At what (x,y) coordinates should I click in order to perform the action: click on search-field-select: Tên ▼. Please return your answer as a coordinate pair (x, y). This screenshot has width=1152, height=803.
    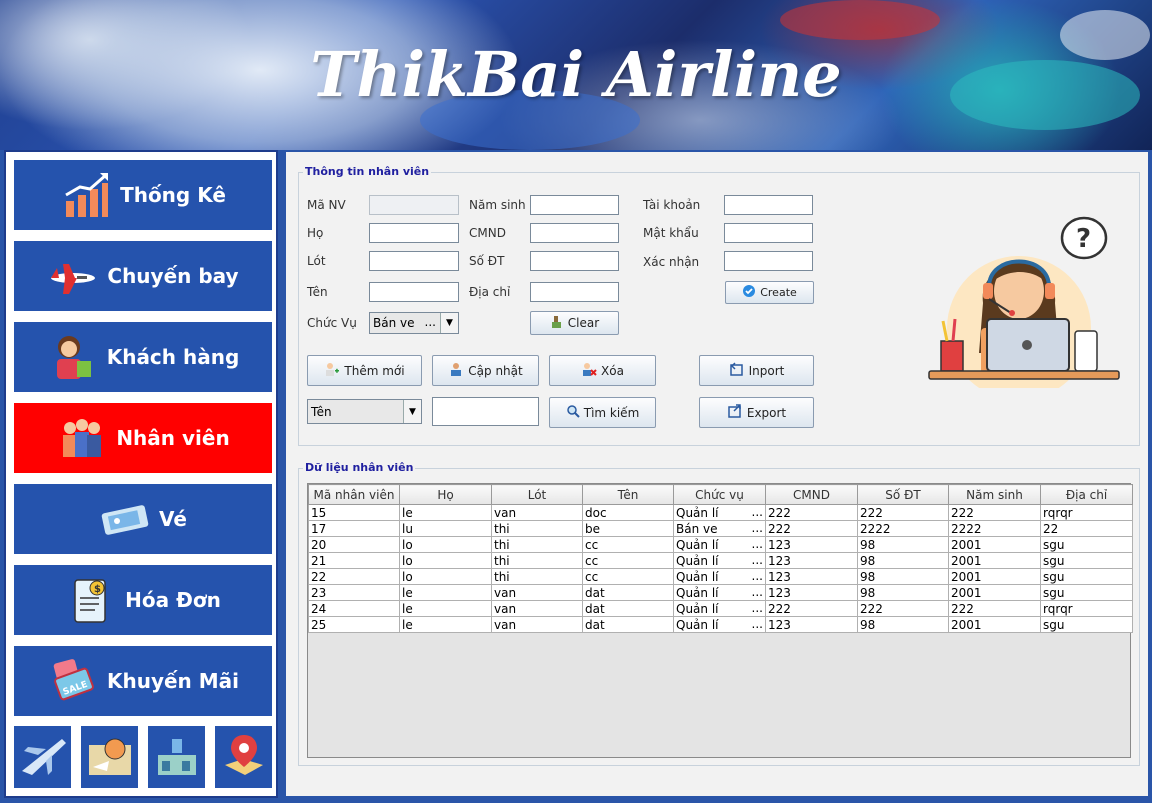
    Looking at the image, I should click on (364, 411).